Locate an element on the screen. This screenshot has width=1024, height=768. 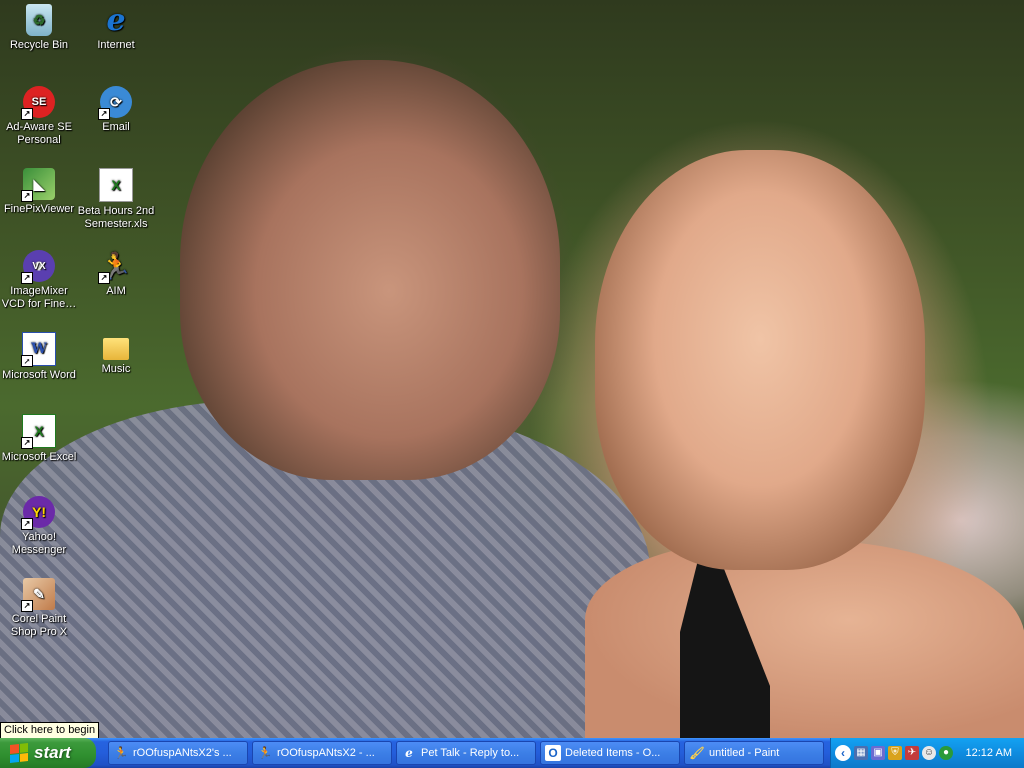
desktop-icon-label: Corel Paint Shop Pro X is located at coordinates (39, 625).